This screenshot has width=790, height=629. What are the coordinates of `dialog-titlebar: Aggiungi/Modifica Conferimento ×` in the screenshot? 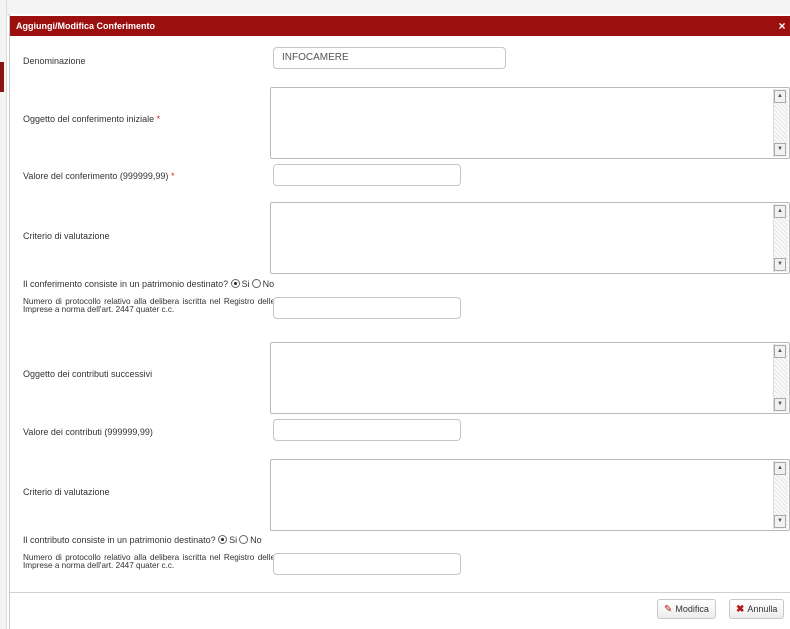 It's located at (400, 26).